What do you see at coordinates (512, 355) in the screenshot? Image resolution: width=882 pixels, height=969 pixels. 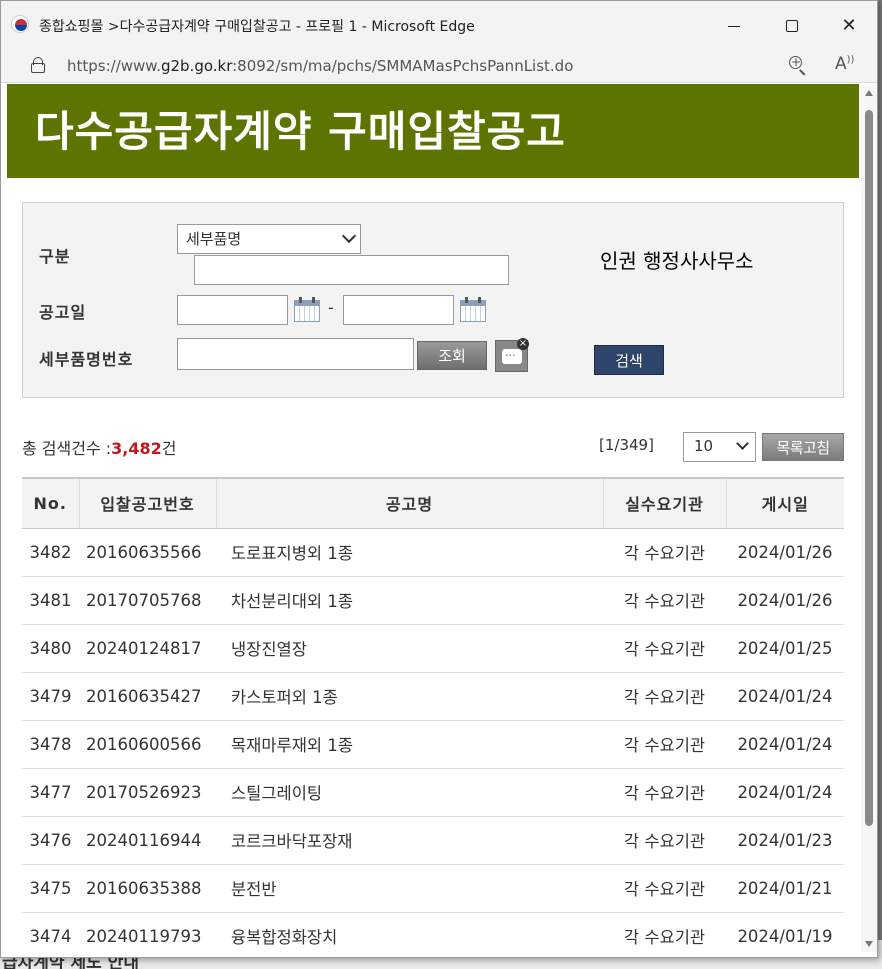 I see `chat-icon: ··· ×` at bounding box center [512, 355].